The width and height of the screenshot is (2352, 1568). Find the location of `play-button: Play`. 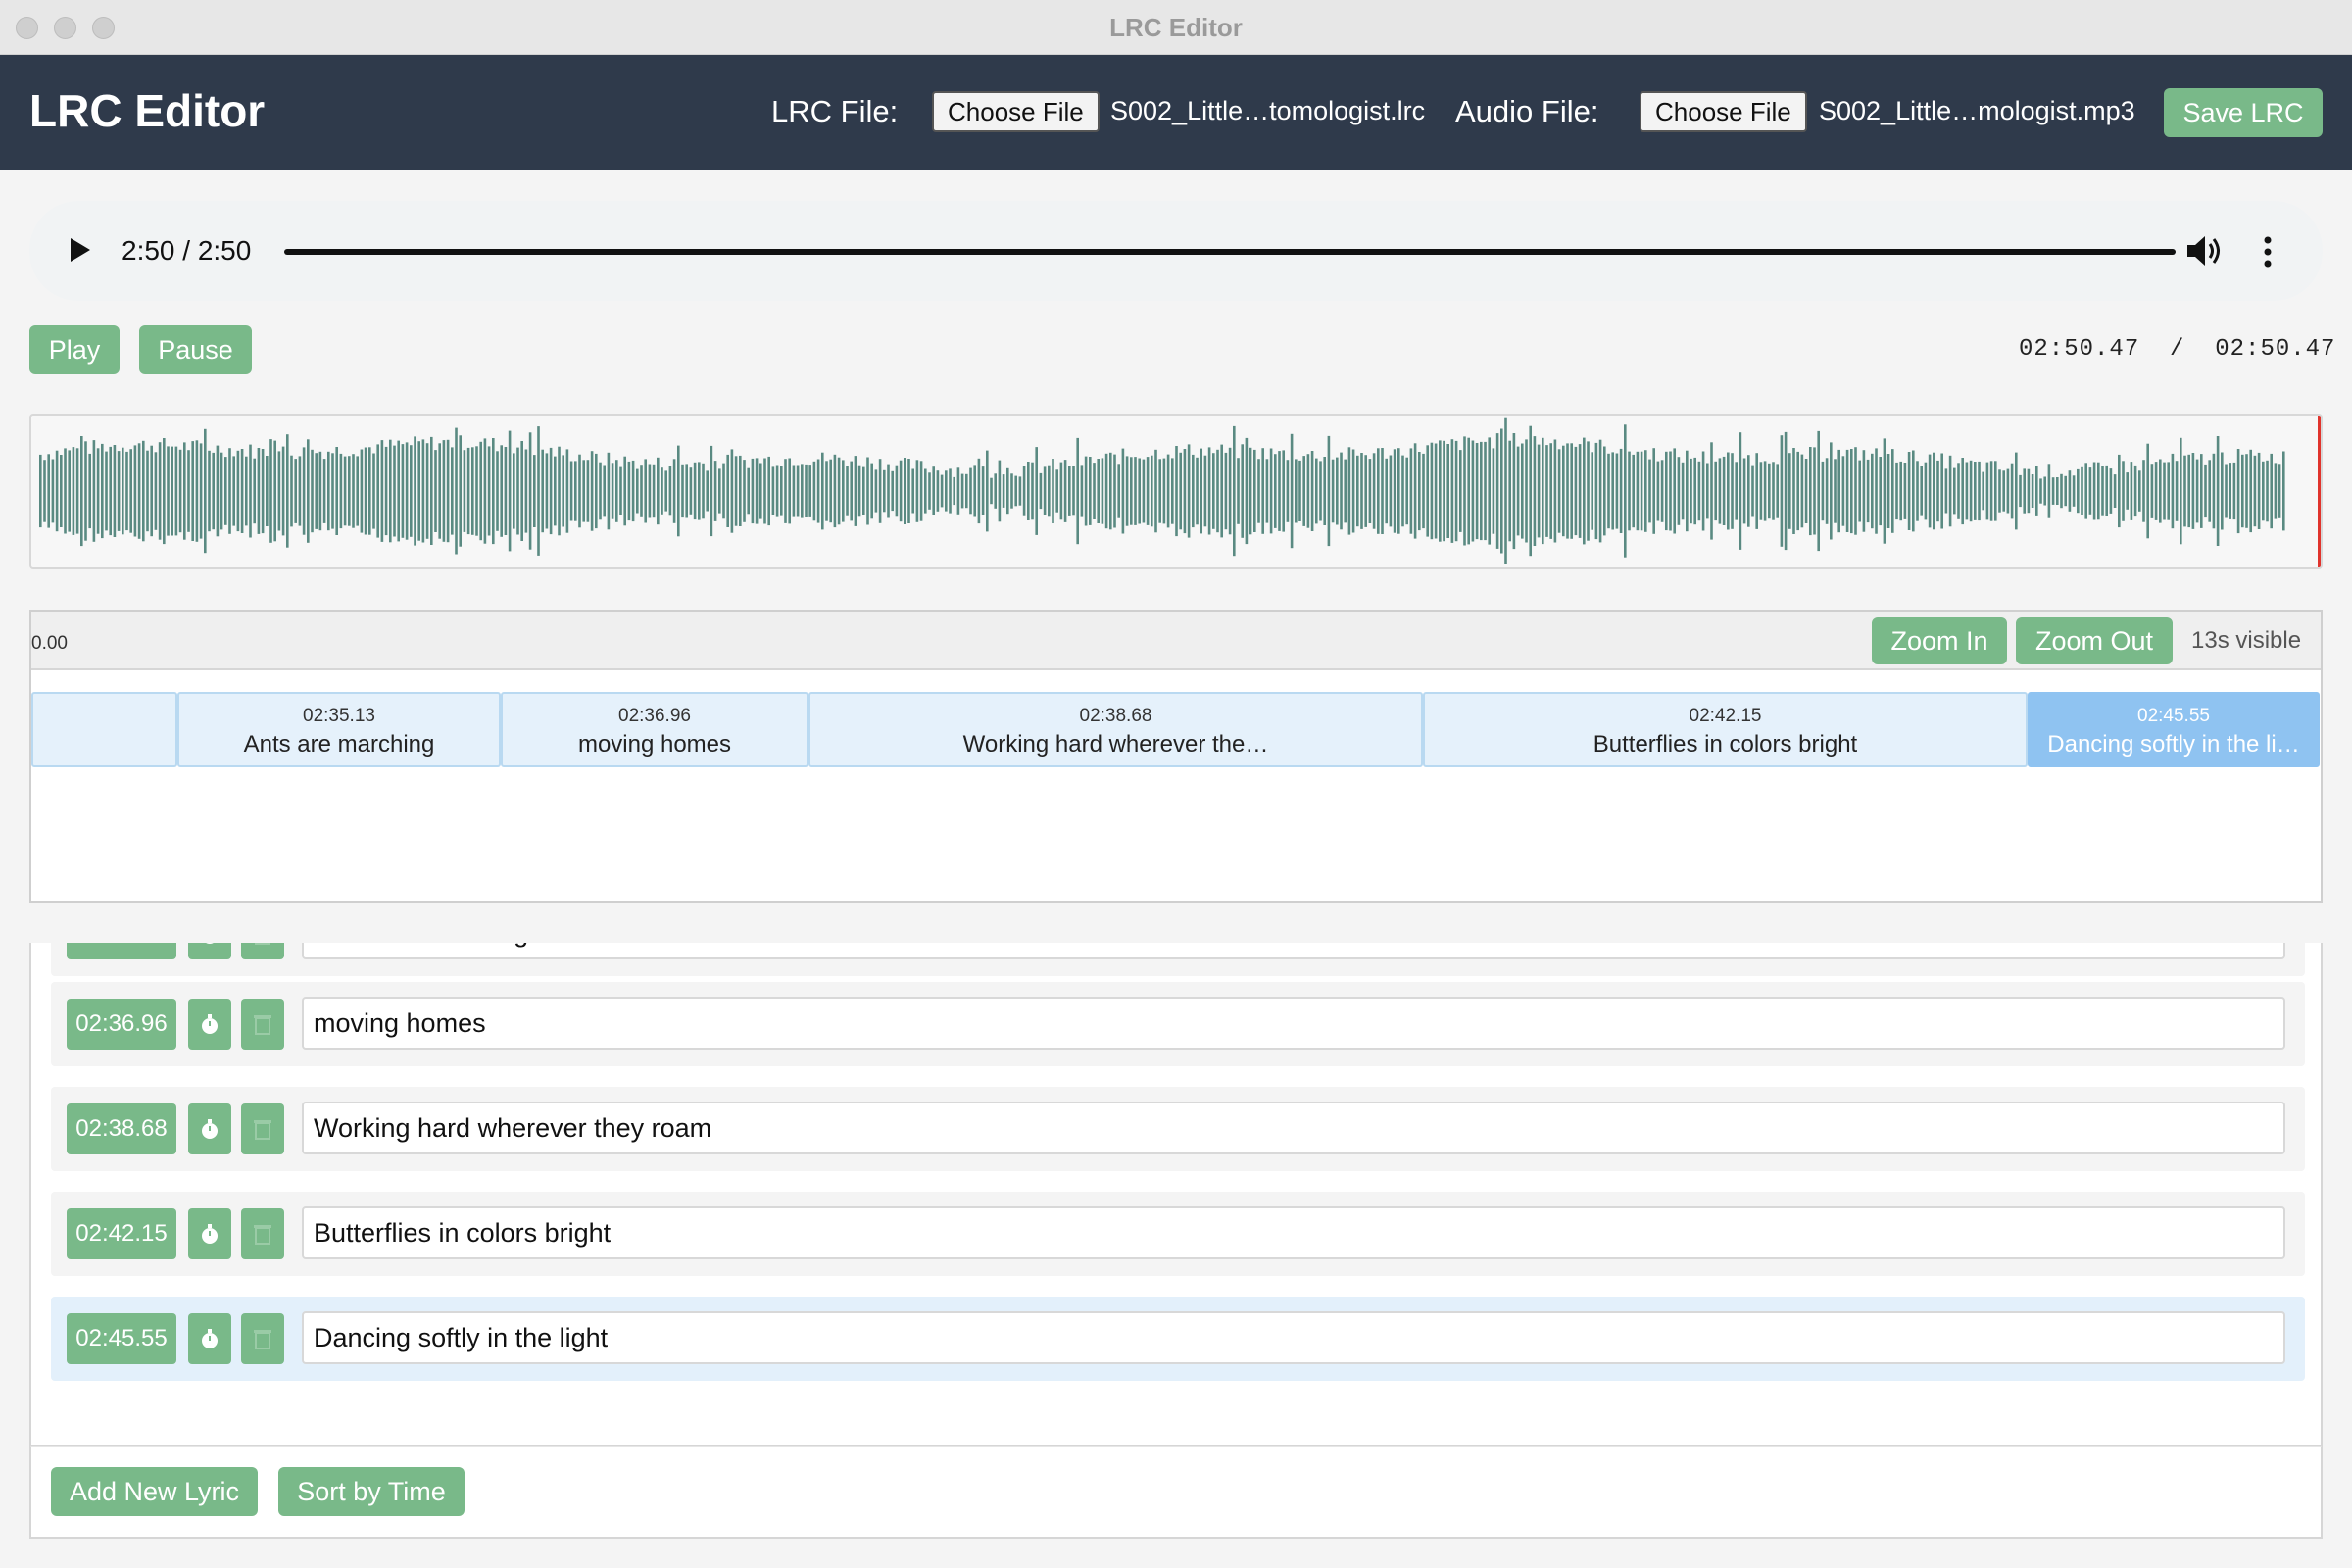

play-button: Play is located at coordinates (74, 349).